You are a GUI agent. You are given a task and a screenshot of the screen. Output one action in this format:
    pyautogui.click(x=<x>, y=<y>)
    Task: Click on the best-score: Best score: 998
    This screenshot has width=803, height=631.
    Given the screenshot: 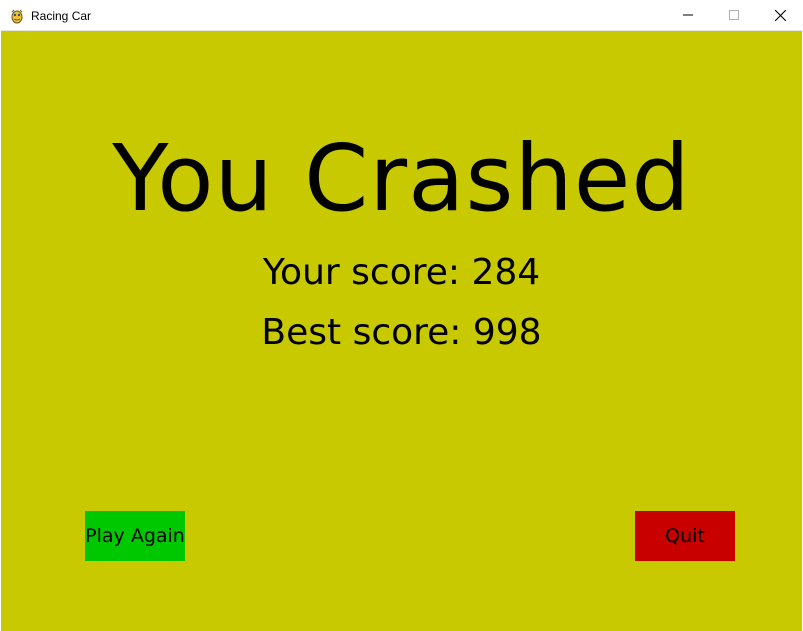 What is the action you would take?
    pyautogui.click(x=401, y=332)
    